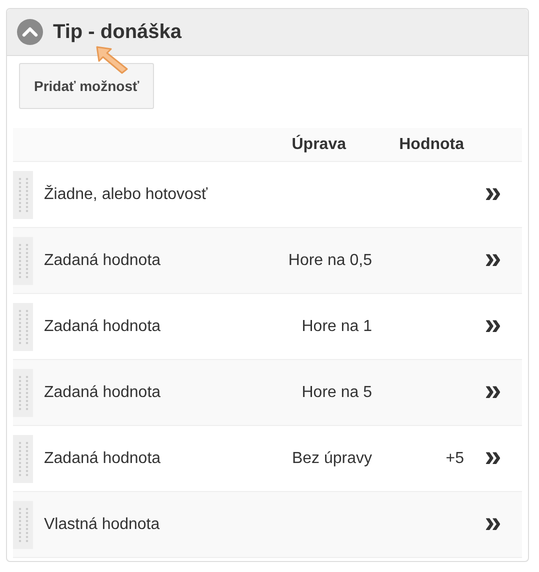 The height and width of the screenshot is (572, 539). Describe the element at coordinates (86, 86) in the screenshot. I see `add-option-button: Pridať možnosť` at that location.